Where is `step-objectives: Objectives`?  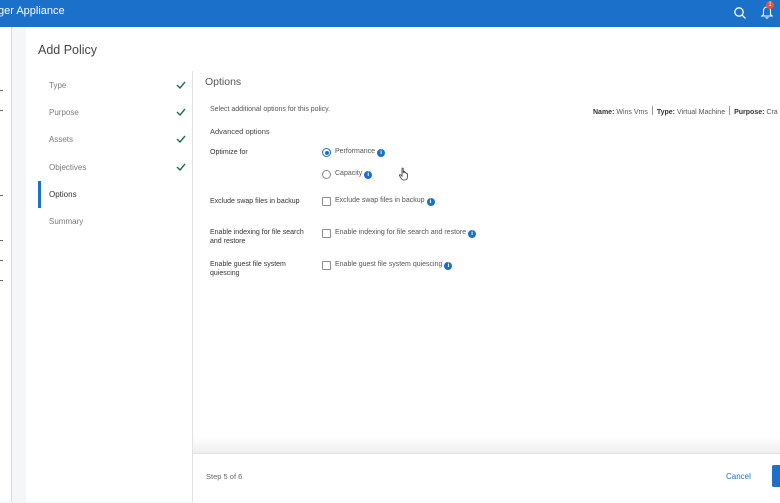
step-objectives: Objectives is located at coordinates (67, 167).